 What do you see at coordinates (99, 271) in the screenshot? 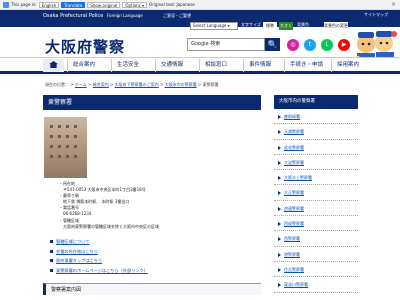
I see `link-homepage: 東警察署のホームページはこちら（外部リンク）` at bounding box center [99, 271].